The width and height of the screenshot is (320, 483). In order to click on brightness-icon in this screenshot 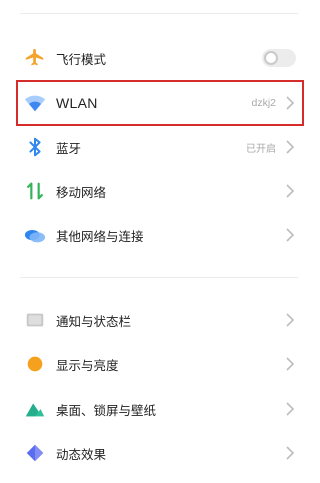, I will do `click(35, 364)`.